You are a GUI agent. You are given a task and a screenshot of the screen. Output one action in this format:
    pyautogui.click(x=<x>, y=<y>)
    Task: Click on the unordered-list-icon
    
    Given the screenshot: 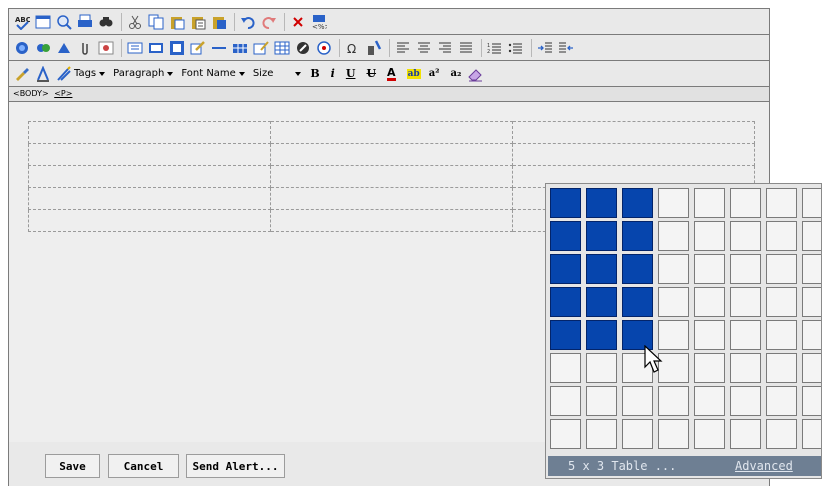 What is the action you would take?
    pyautogui.click(x=516, y=48)
    